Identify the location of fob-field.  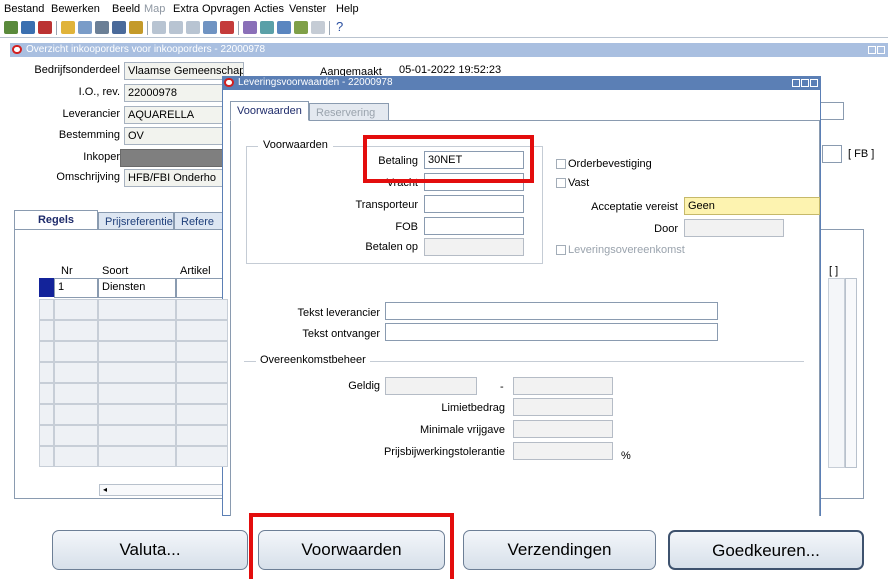
(474, 226).